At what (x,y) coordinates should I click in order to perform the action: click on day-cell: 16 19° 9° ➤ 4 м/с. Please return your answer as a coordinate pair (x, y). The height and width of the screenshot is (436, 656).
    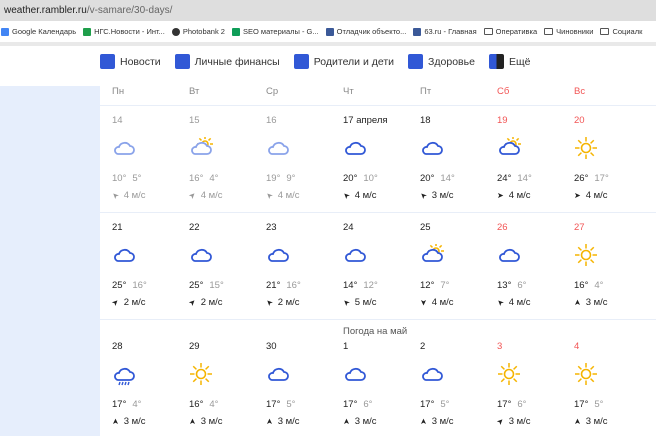
    Looking at the image, I should click on (303, 160).